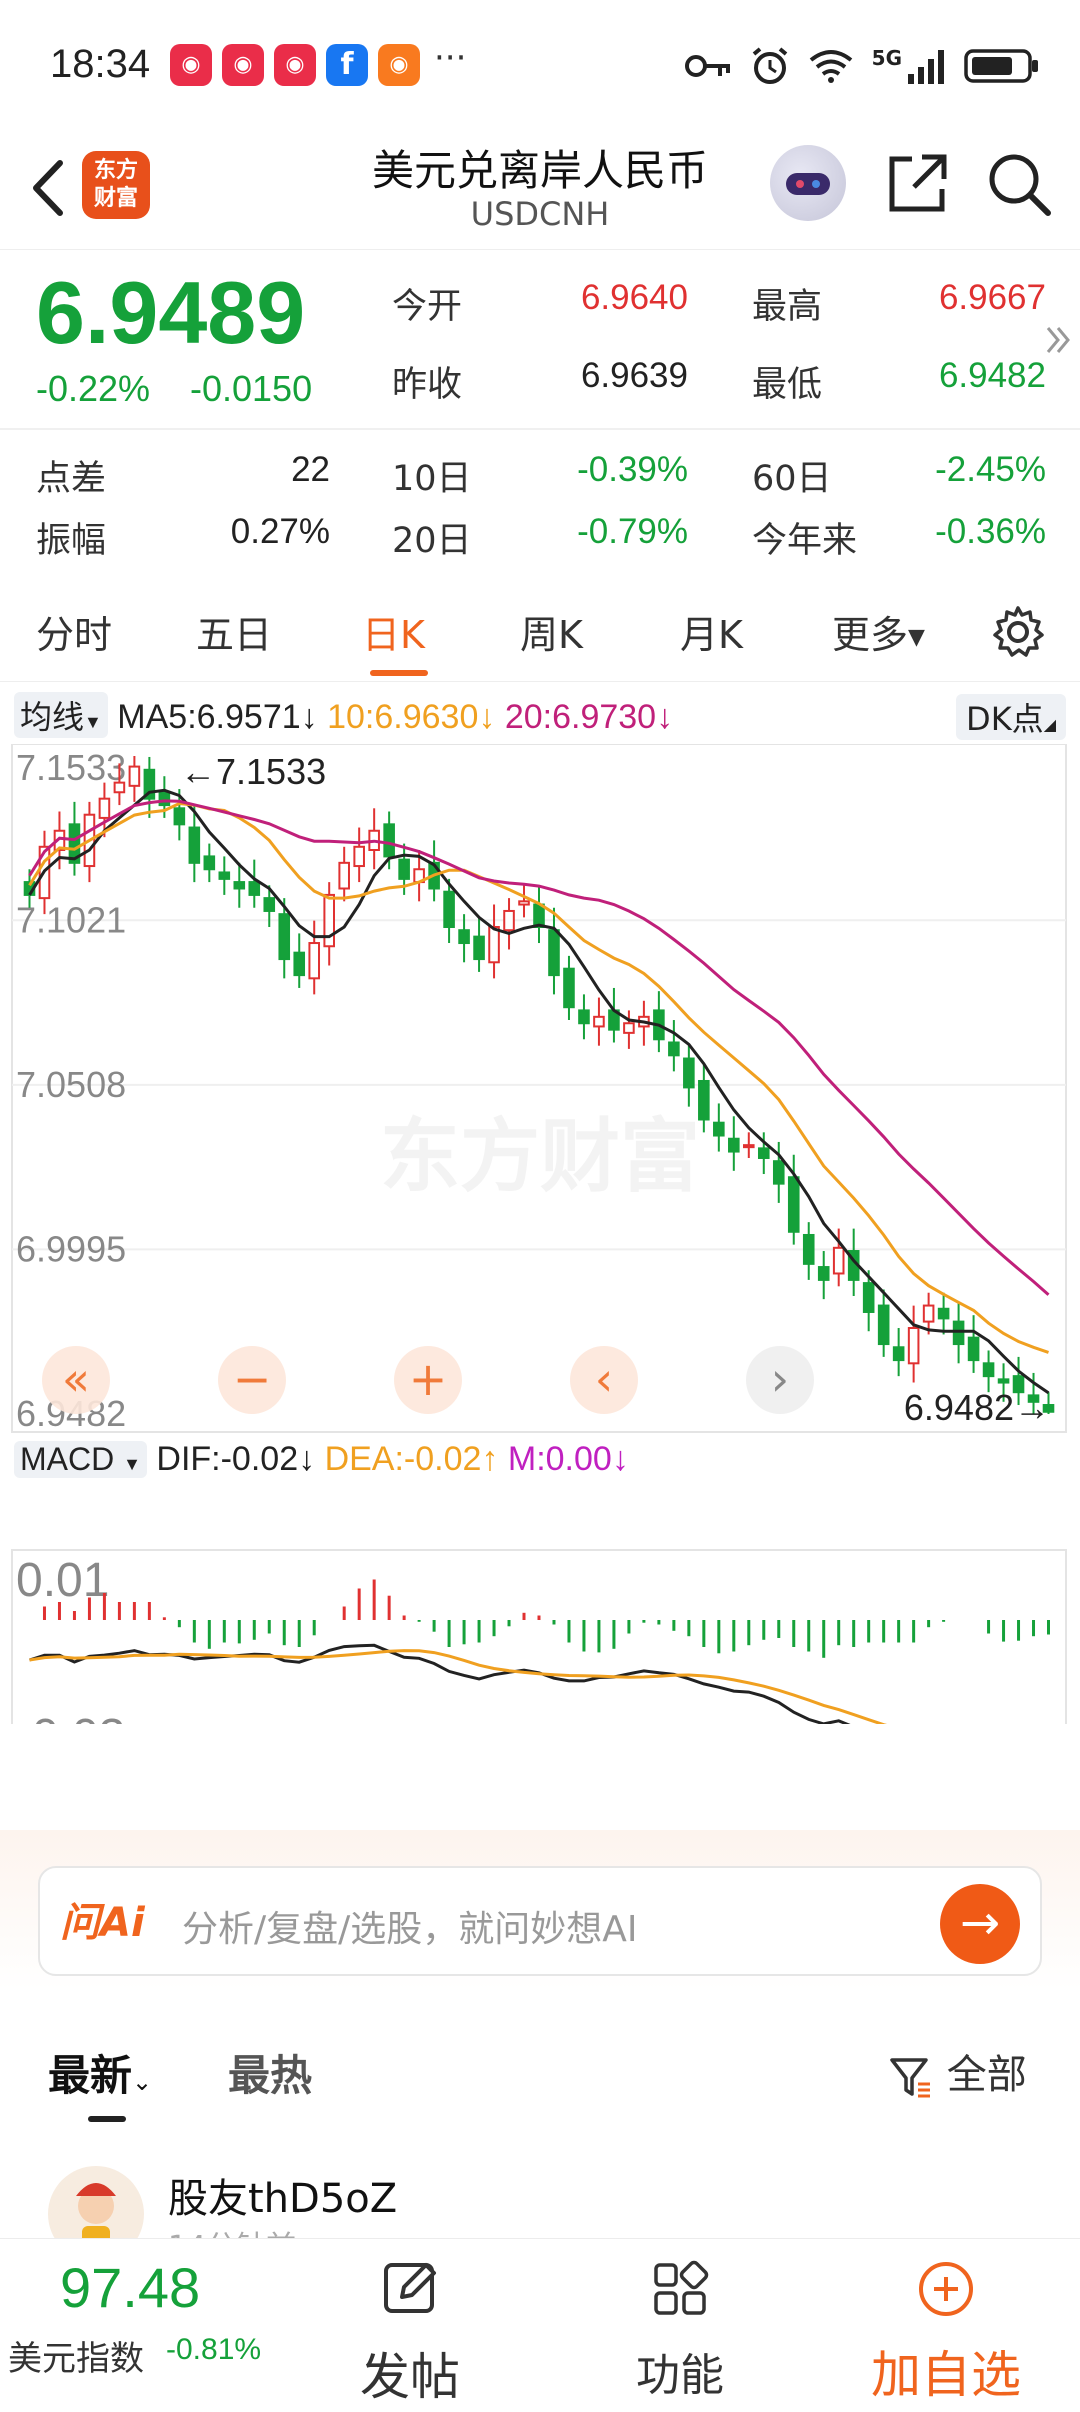 The width and height of the screenshot is (1080, 2412). Describe the element at coordinates (107, 2119) in the screenshot. I see `feed-tab-indicator` at that location.